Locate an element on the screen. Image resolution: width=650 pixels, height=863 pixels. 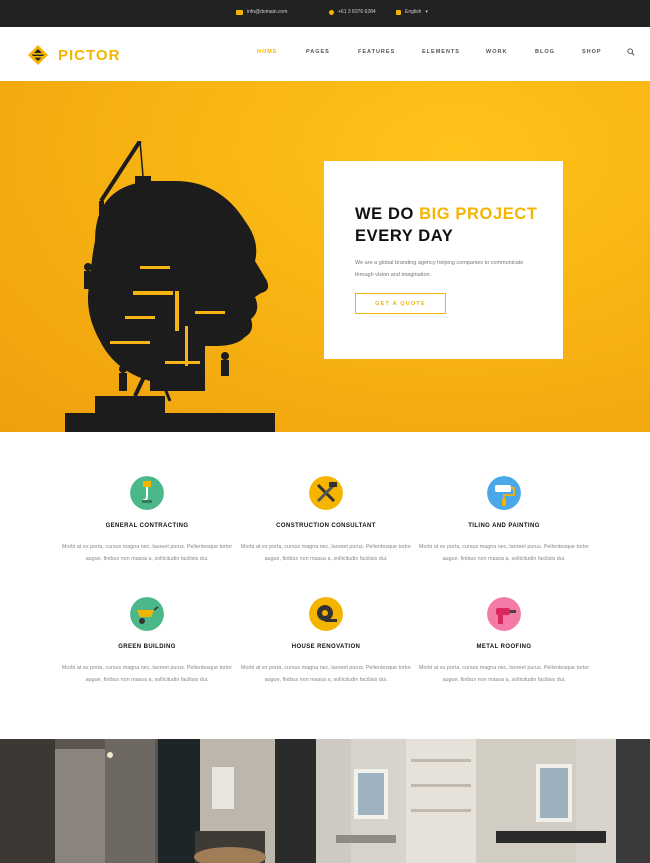
email-contact: info@domain.com is located at coordinates (261, 12).